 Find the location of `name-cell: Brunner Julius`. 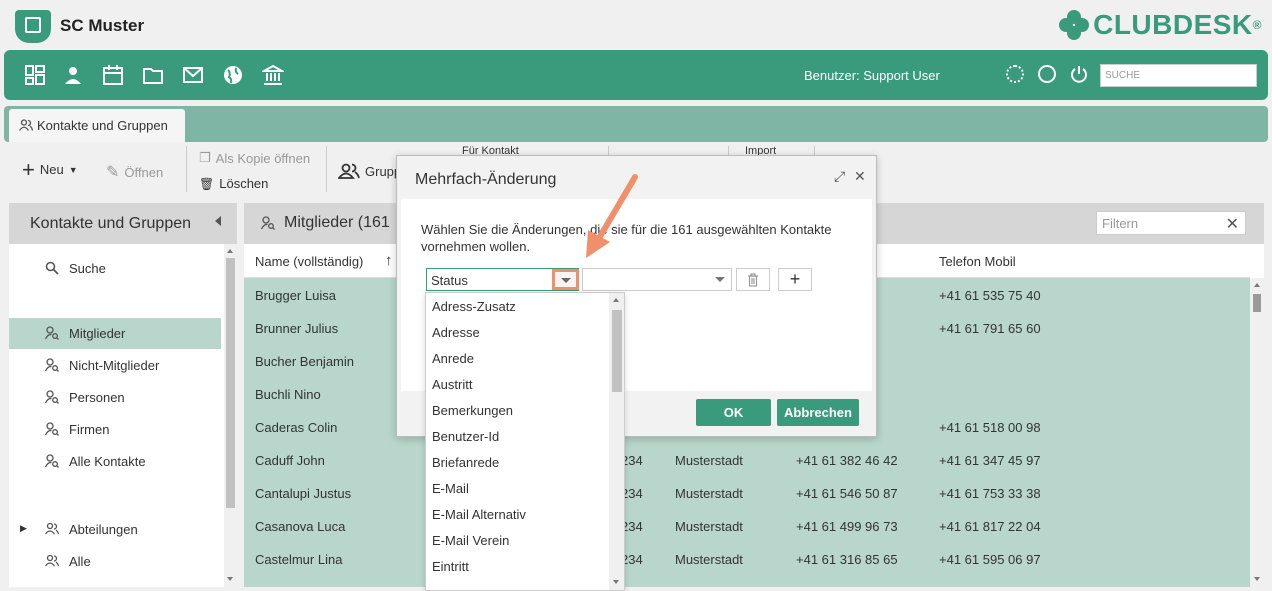

name-cell: Brunner Julius is located at coordinates (297, 328).